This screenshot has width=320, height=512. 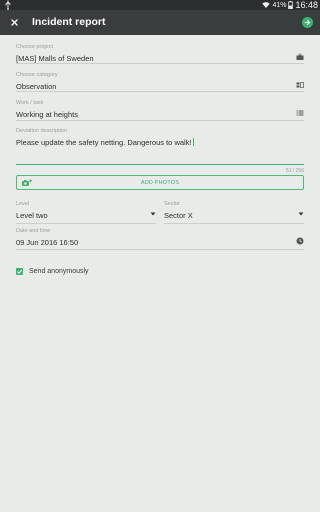 I want to click on work-task-field: Work / task Working at heights, so click(x=160, y=110).